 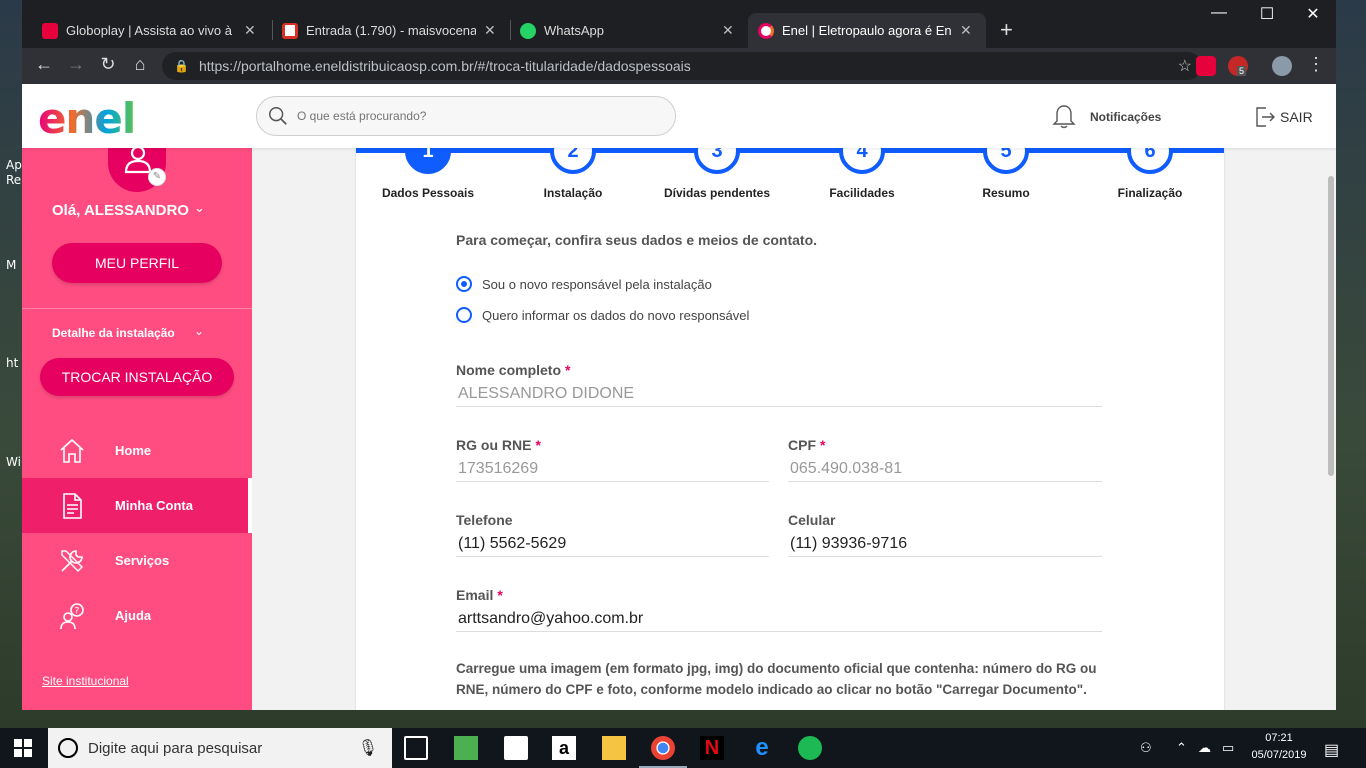 What do you see at coordinates (1331, 750) in the screenshot?
I see `notification-center-icon: ▤` at bounding box center [1331, 750].